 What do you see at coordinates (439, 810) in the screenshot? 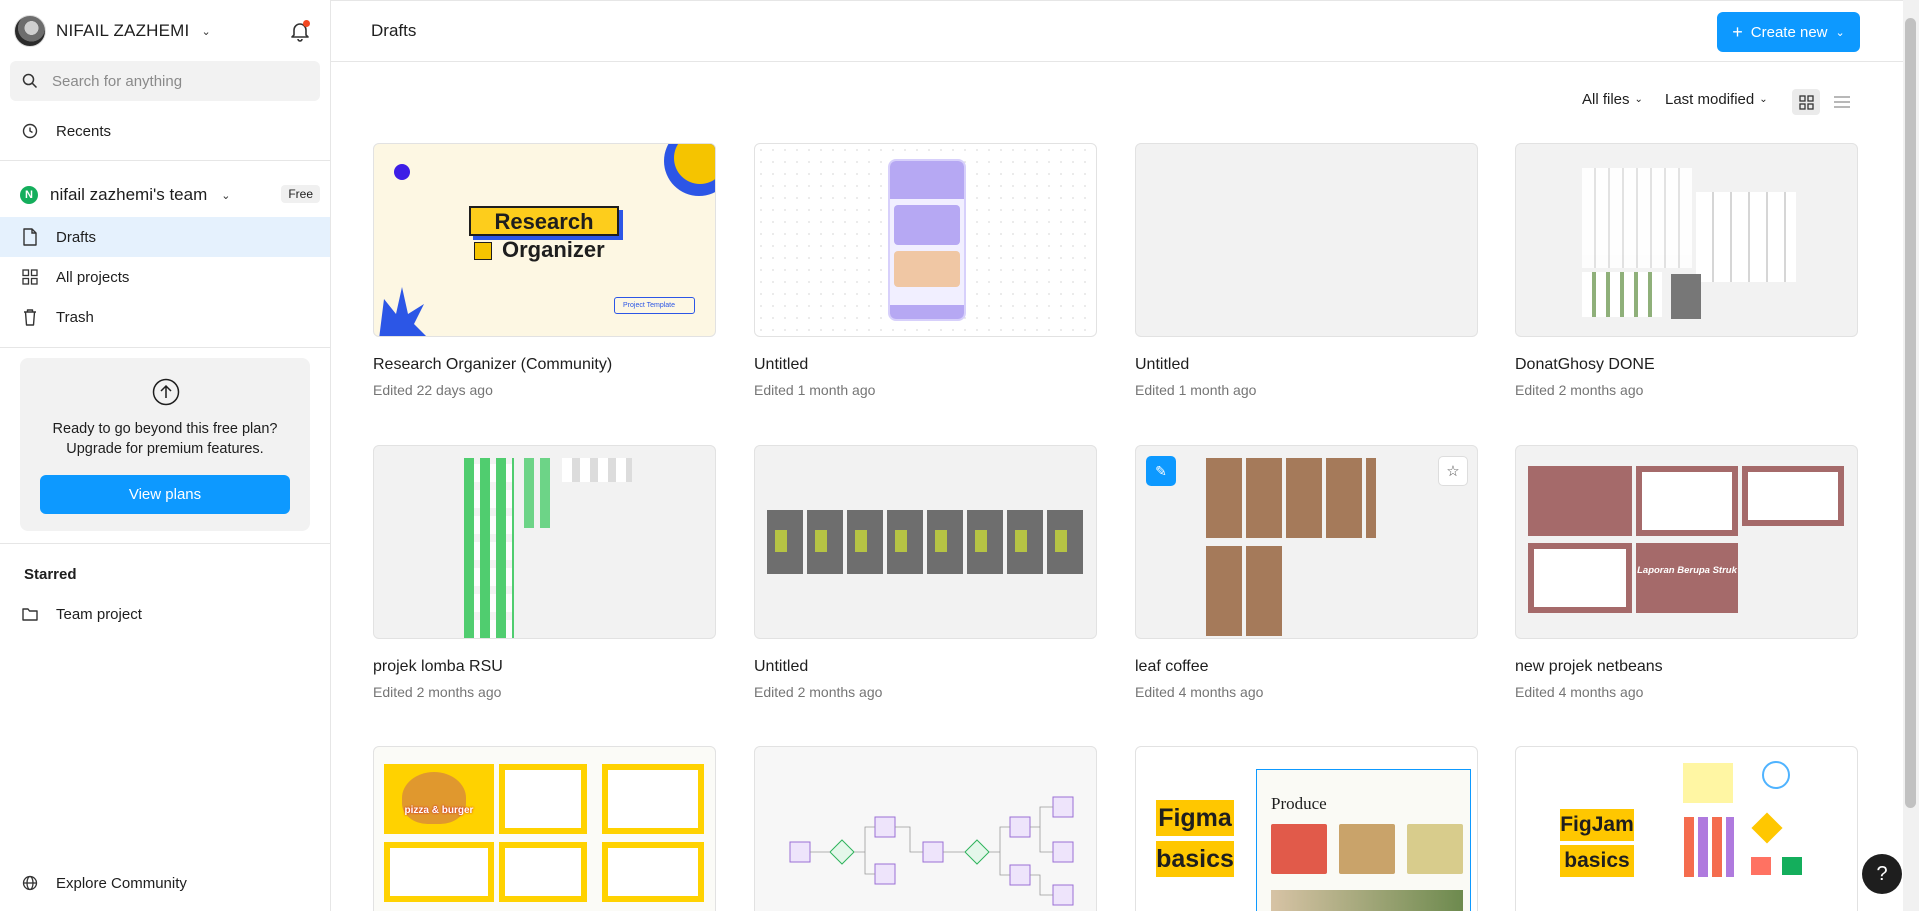
I see `thumb-heading: pizza & burger` at bounding box center [439, 810].